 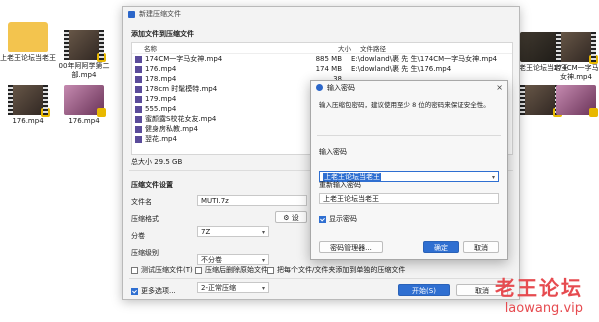 I want to click on option-separate-archives: 把每个文件/文件夹添加到单独的压缩文件, so click(x=336, y=270).